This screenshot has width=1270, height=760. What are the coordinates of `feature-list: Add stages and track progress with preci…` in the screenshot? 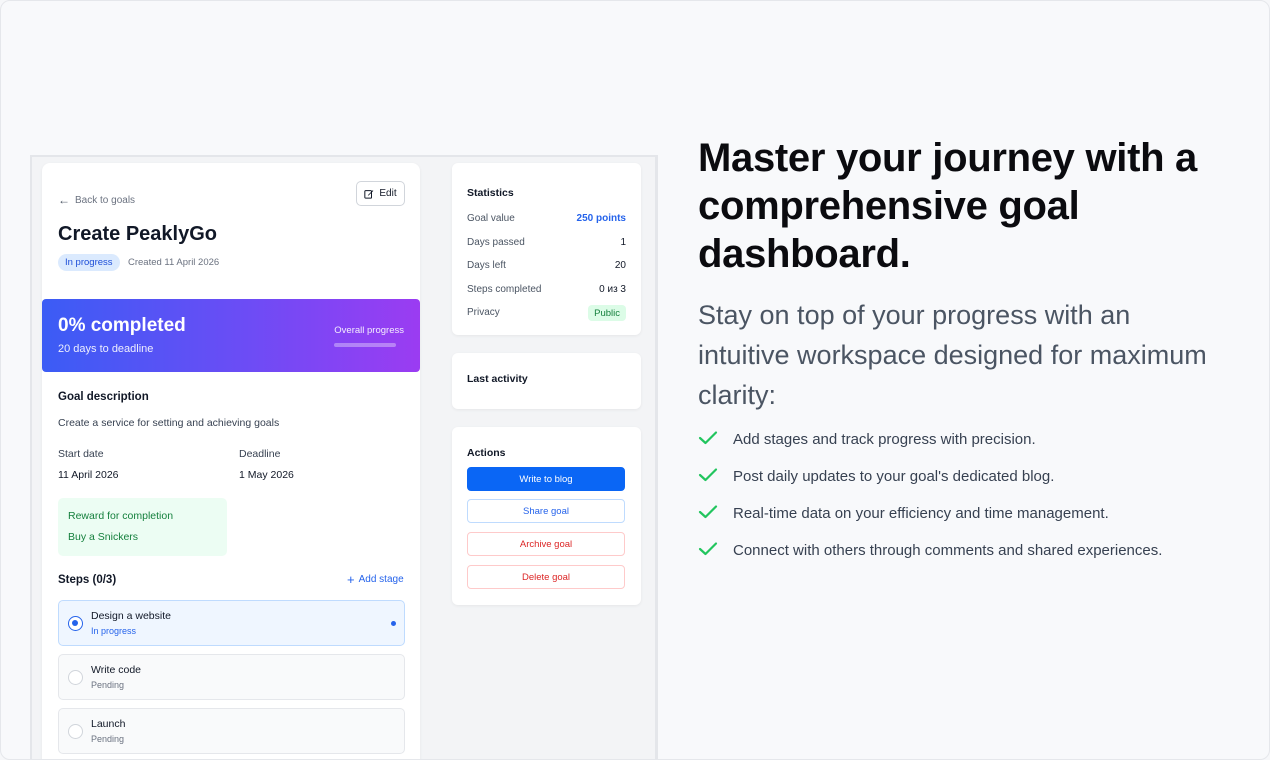 It's located at (930, 495).